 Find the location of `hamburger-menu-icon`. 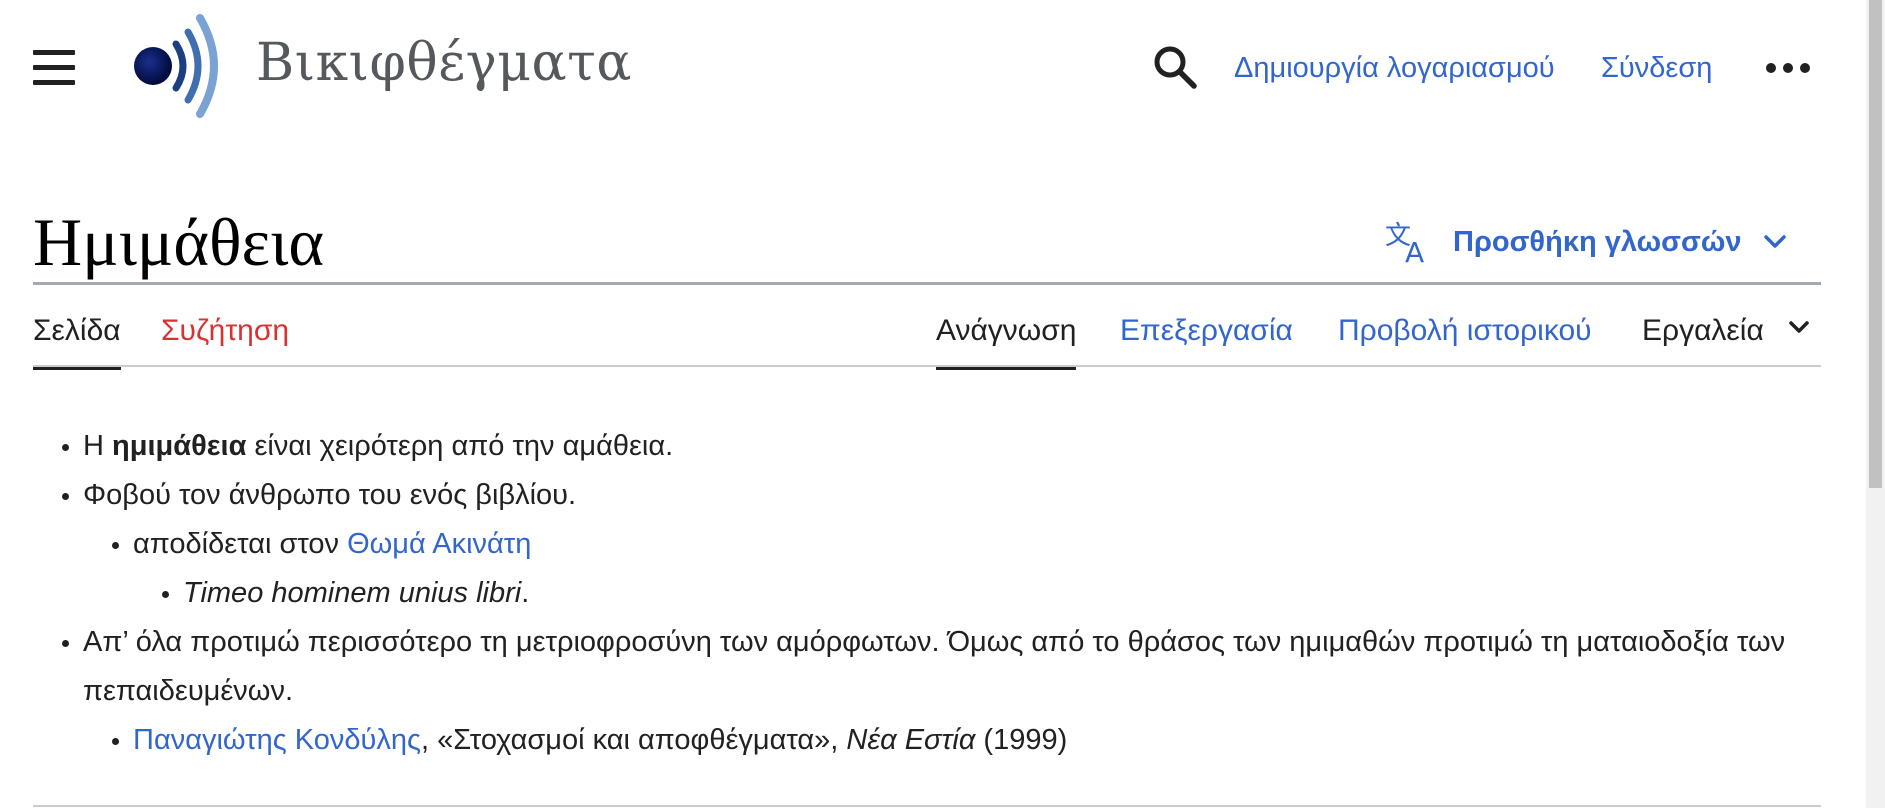

hamburger-menu-icon is located at coordinates (54, 68).